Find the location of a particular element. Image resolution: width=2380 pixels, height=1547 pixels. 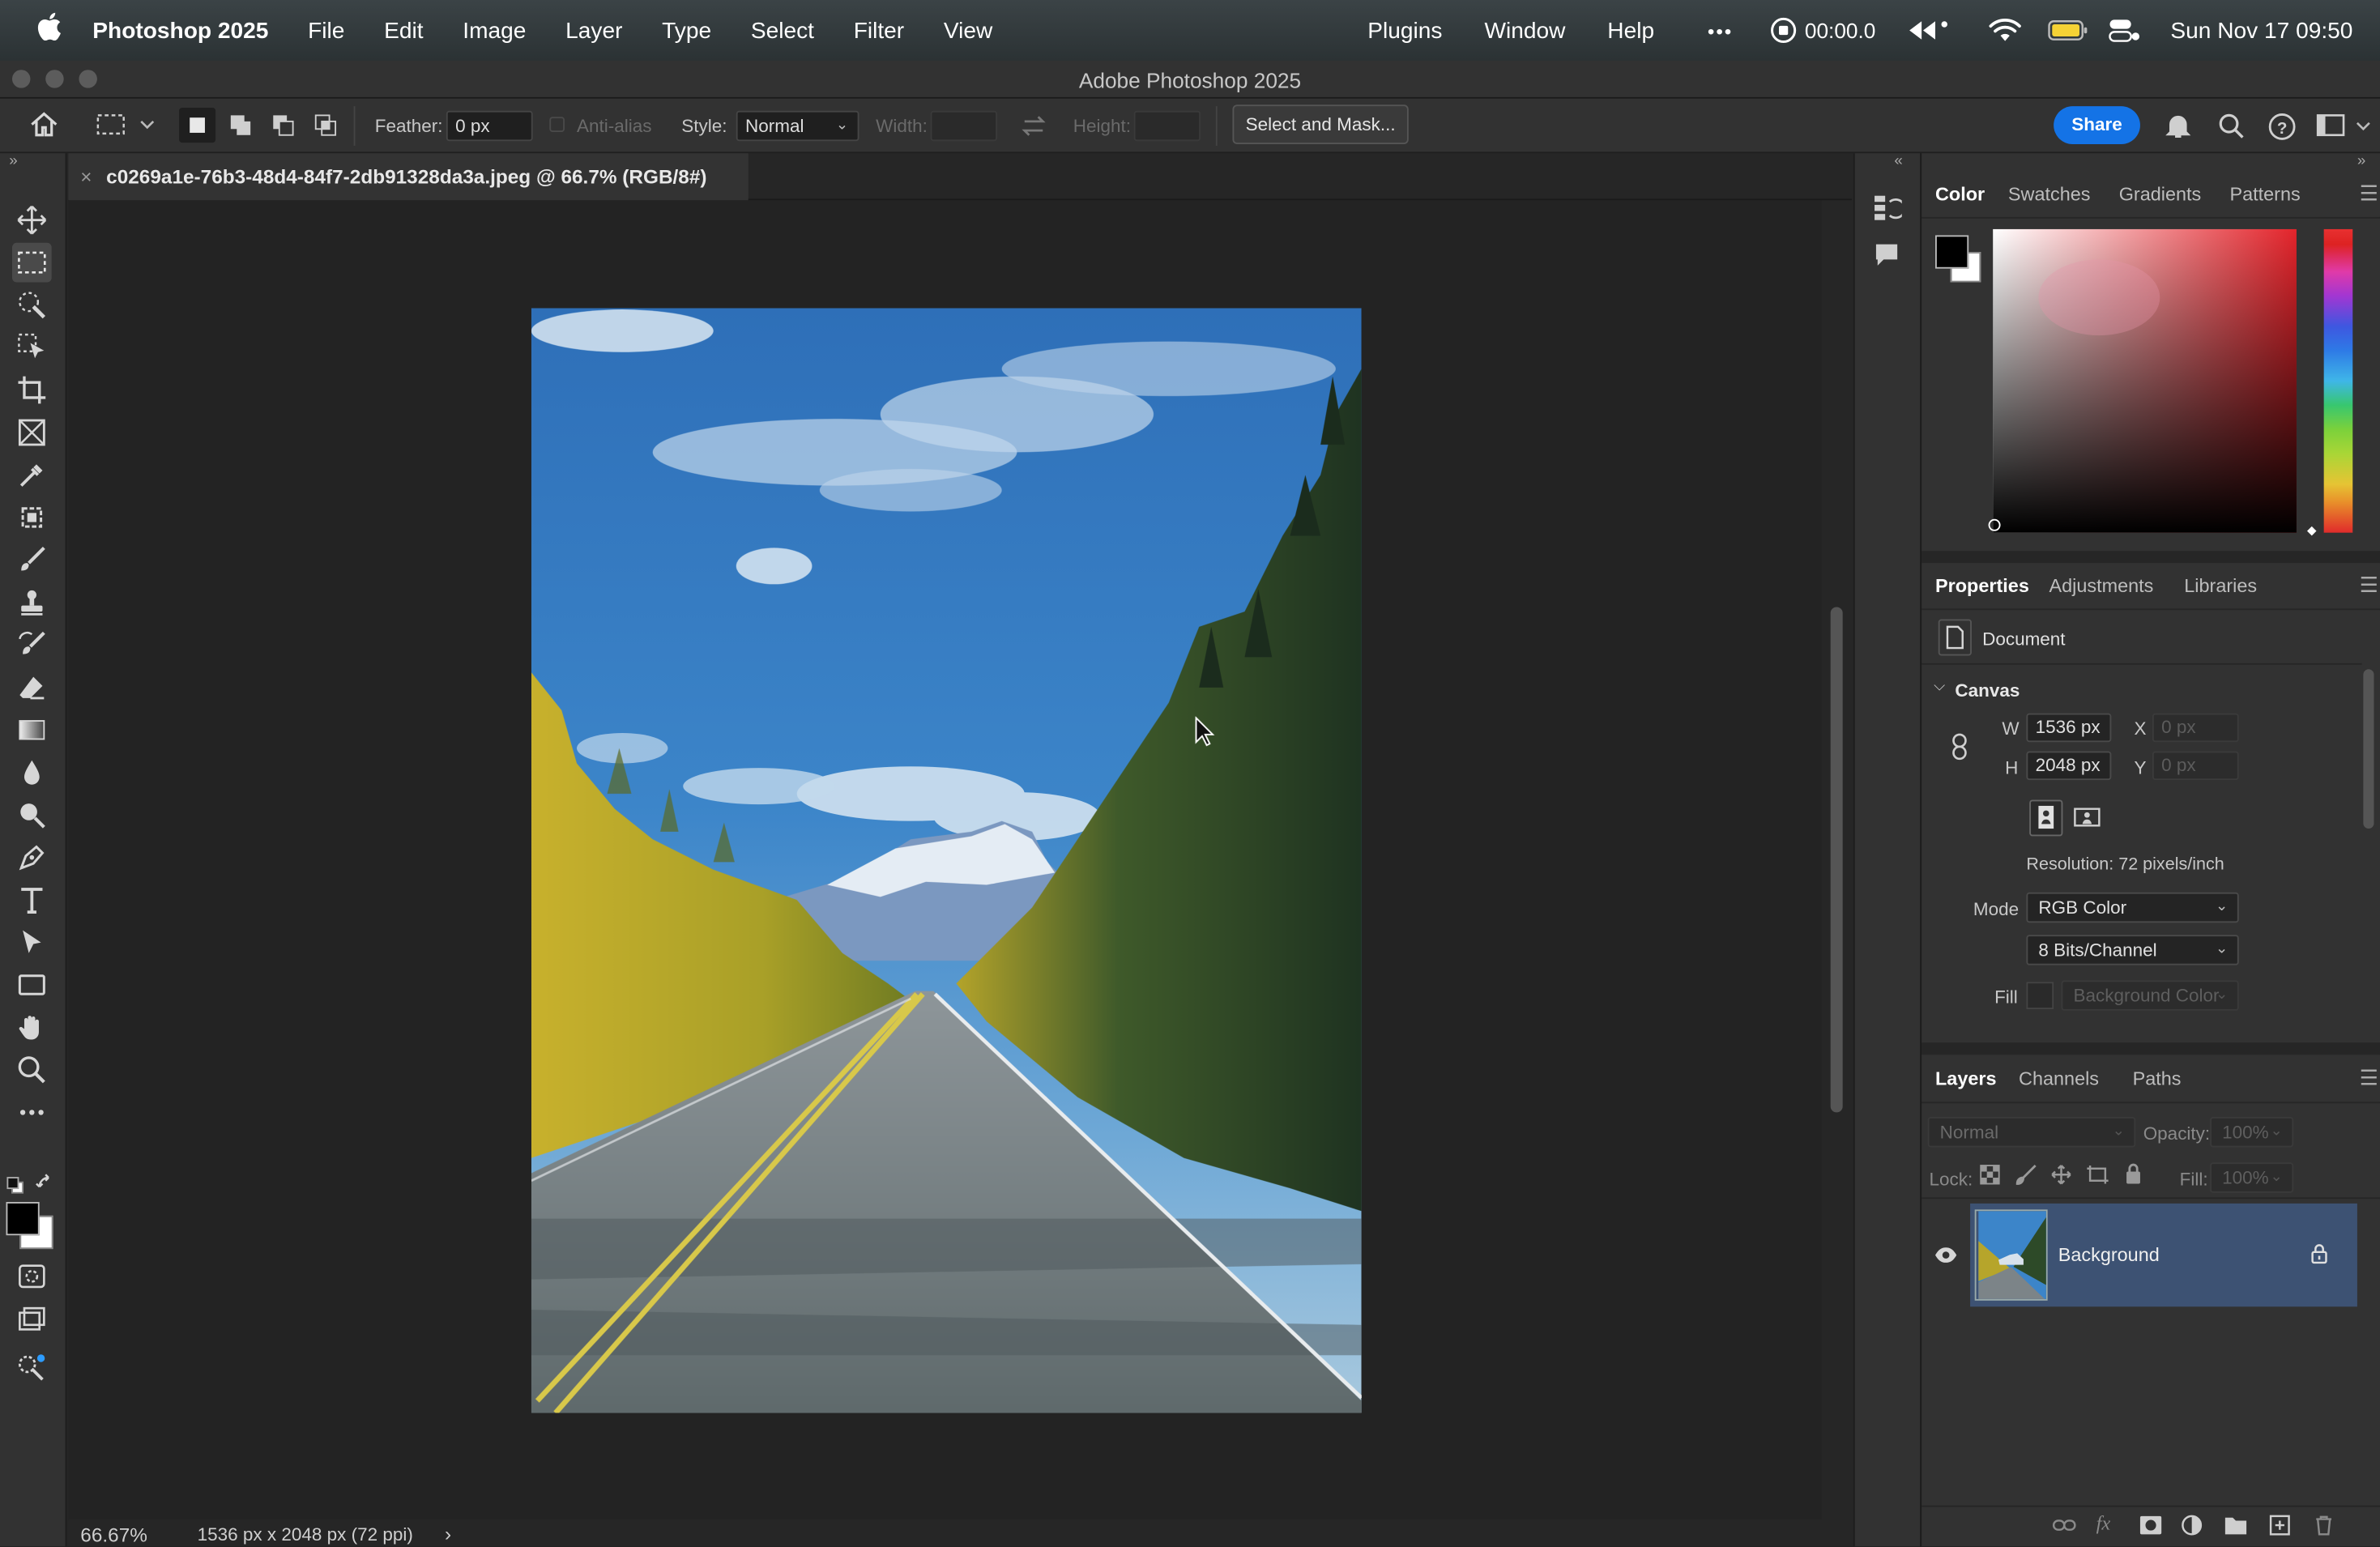

canvas-x-input: 0 px is located at coordinates (2195, 728).